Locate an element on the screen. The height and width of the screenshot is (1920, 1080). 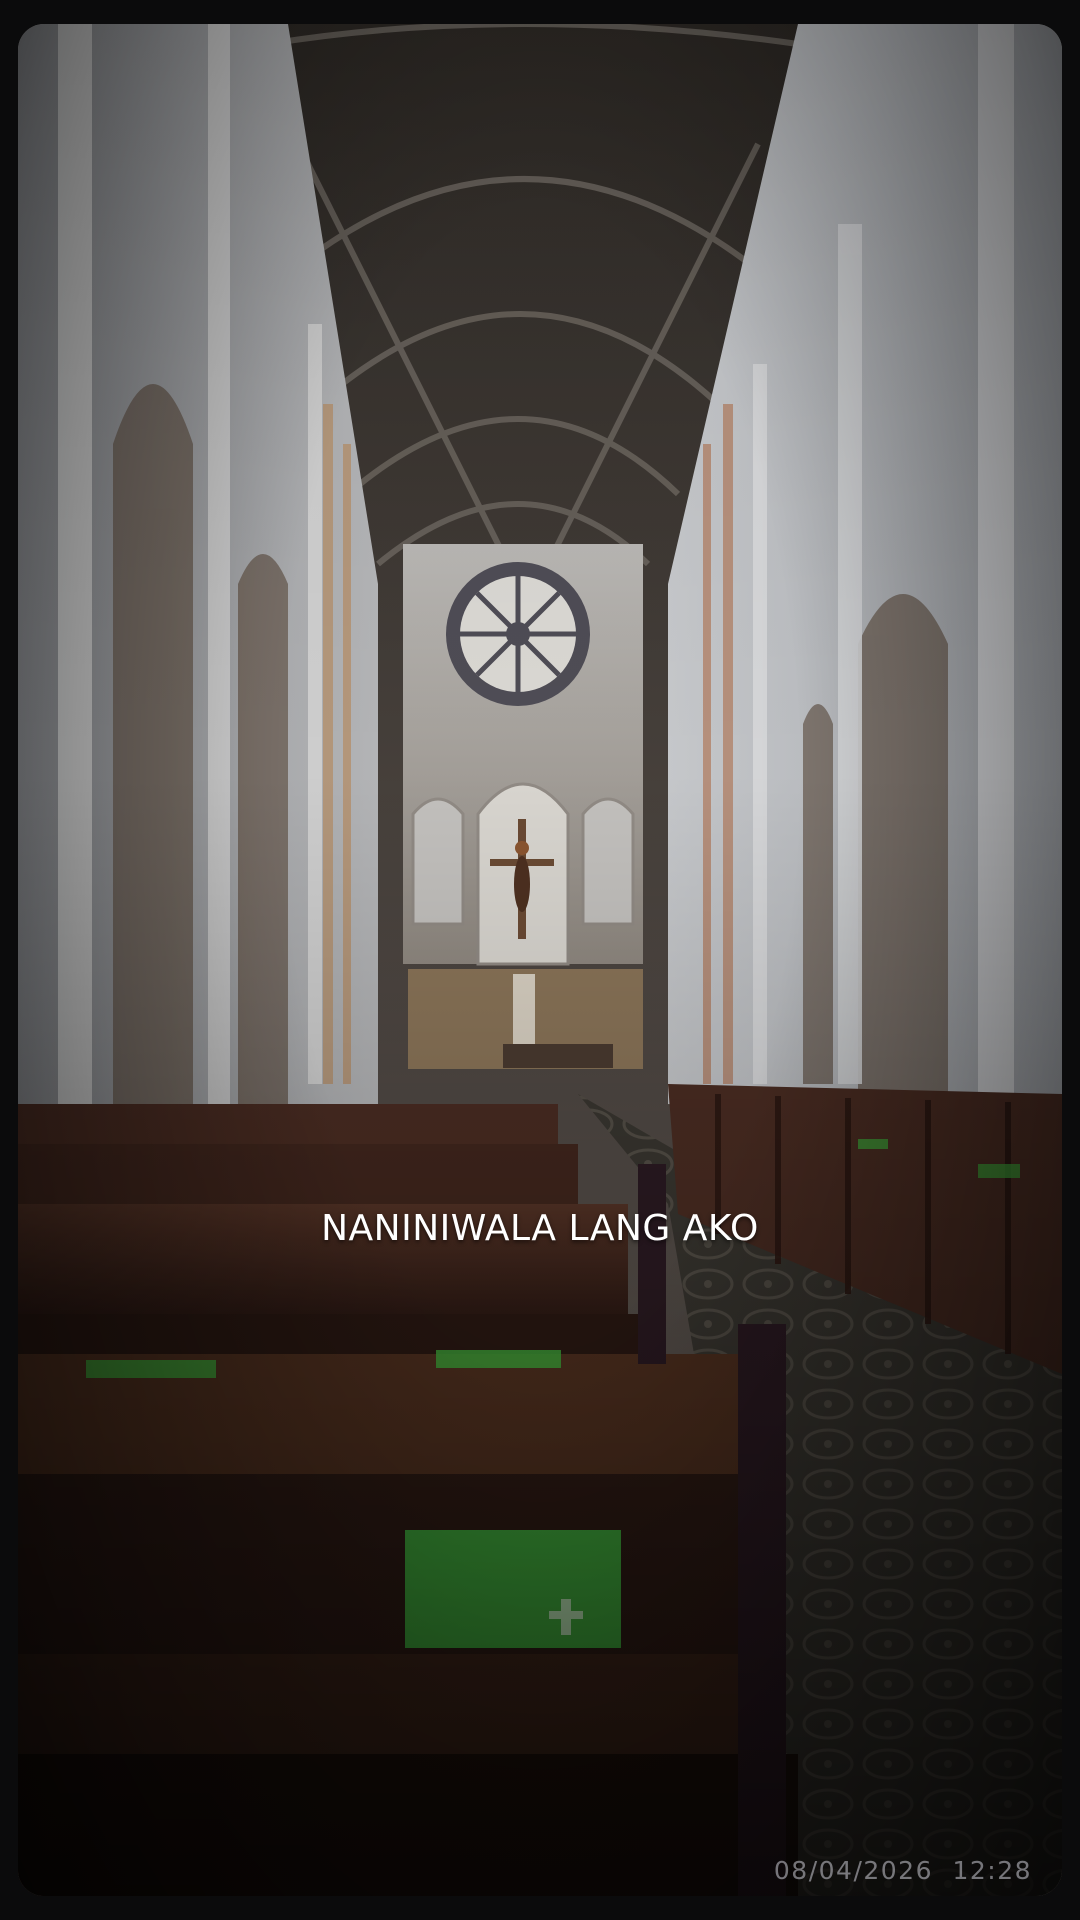
timestamp-time: 12:28 is located at coordinates (992, 1870).